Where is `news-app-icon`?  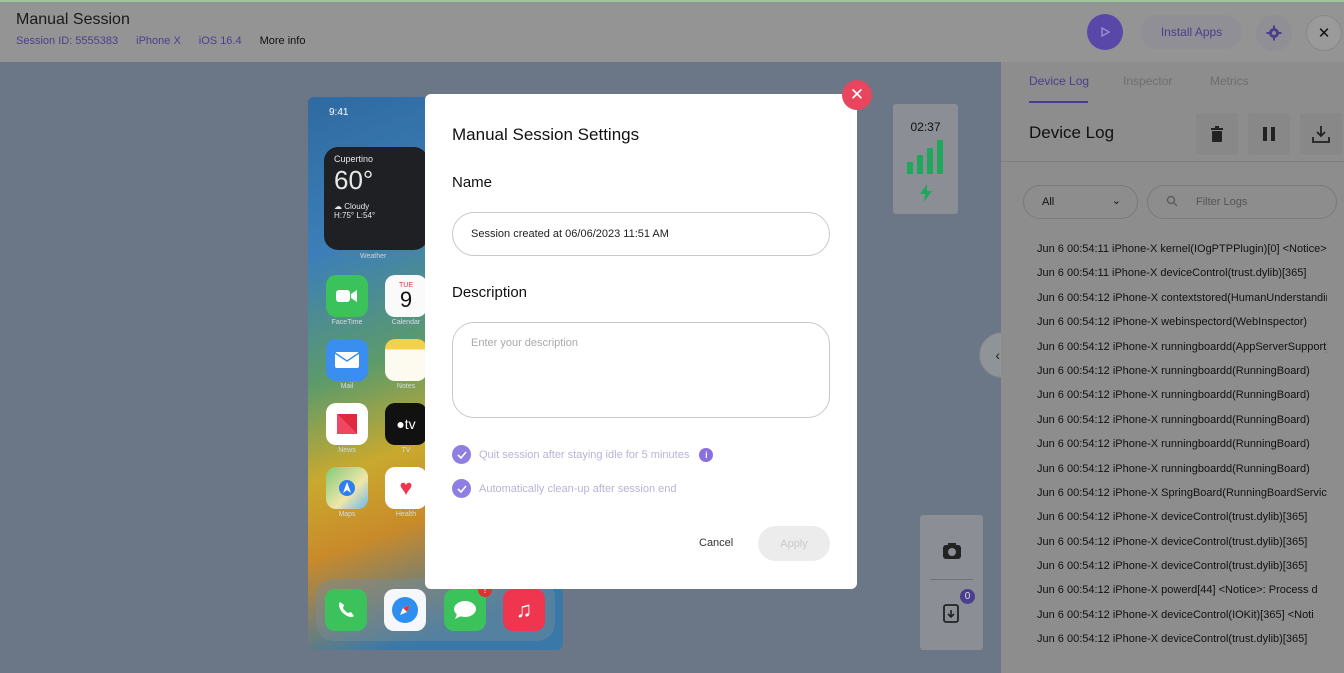
news-app-icon is located at coordinates (347, 424).